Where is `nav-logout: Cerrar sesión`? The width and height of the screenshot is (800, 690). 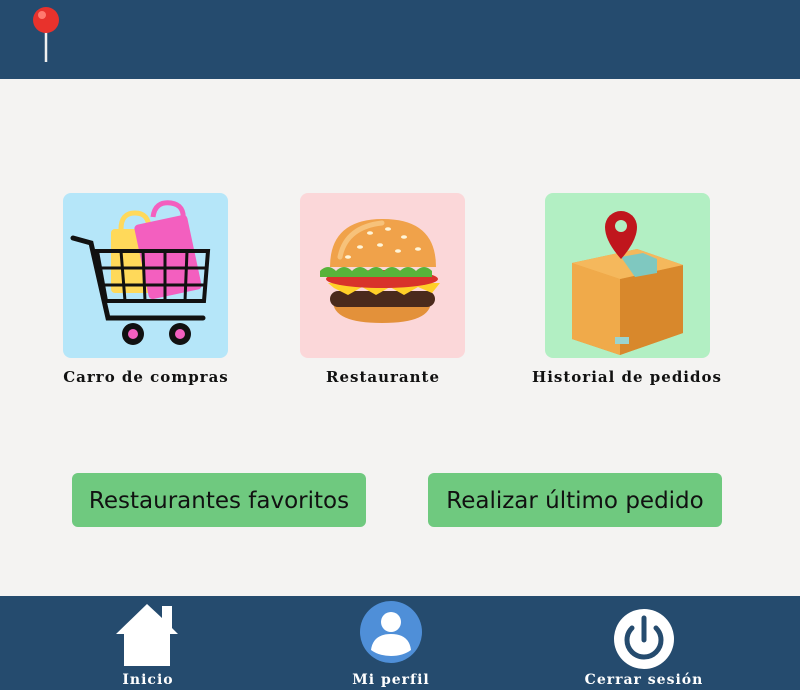
nav-logout: Cerrar sesión is located at coordinates (644, 643).